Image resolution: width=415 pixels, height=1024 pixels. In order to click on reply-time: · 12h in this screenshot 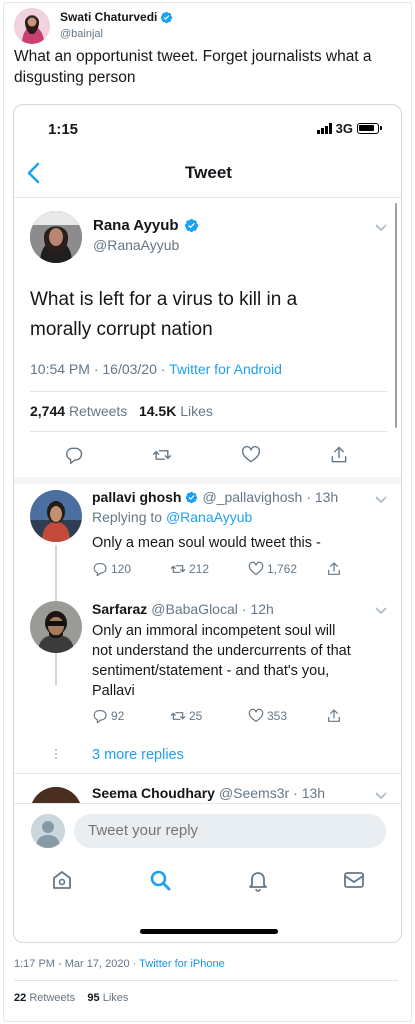, I will do `click(257, 609)`.